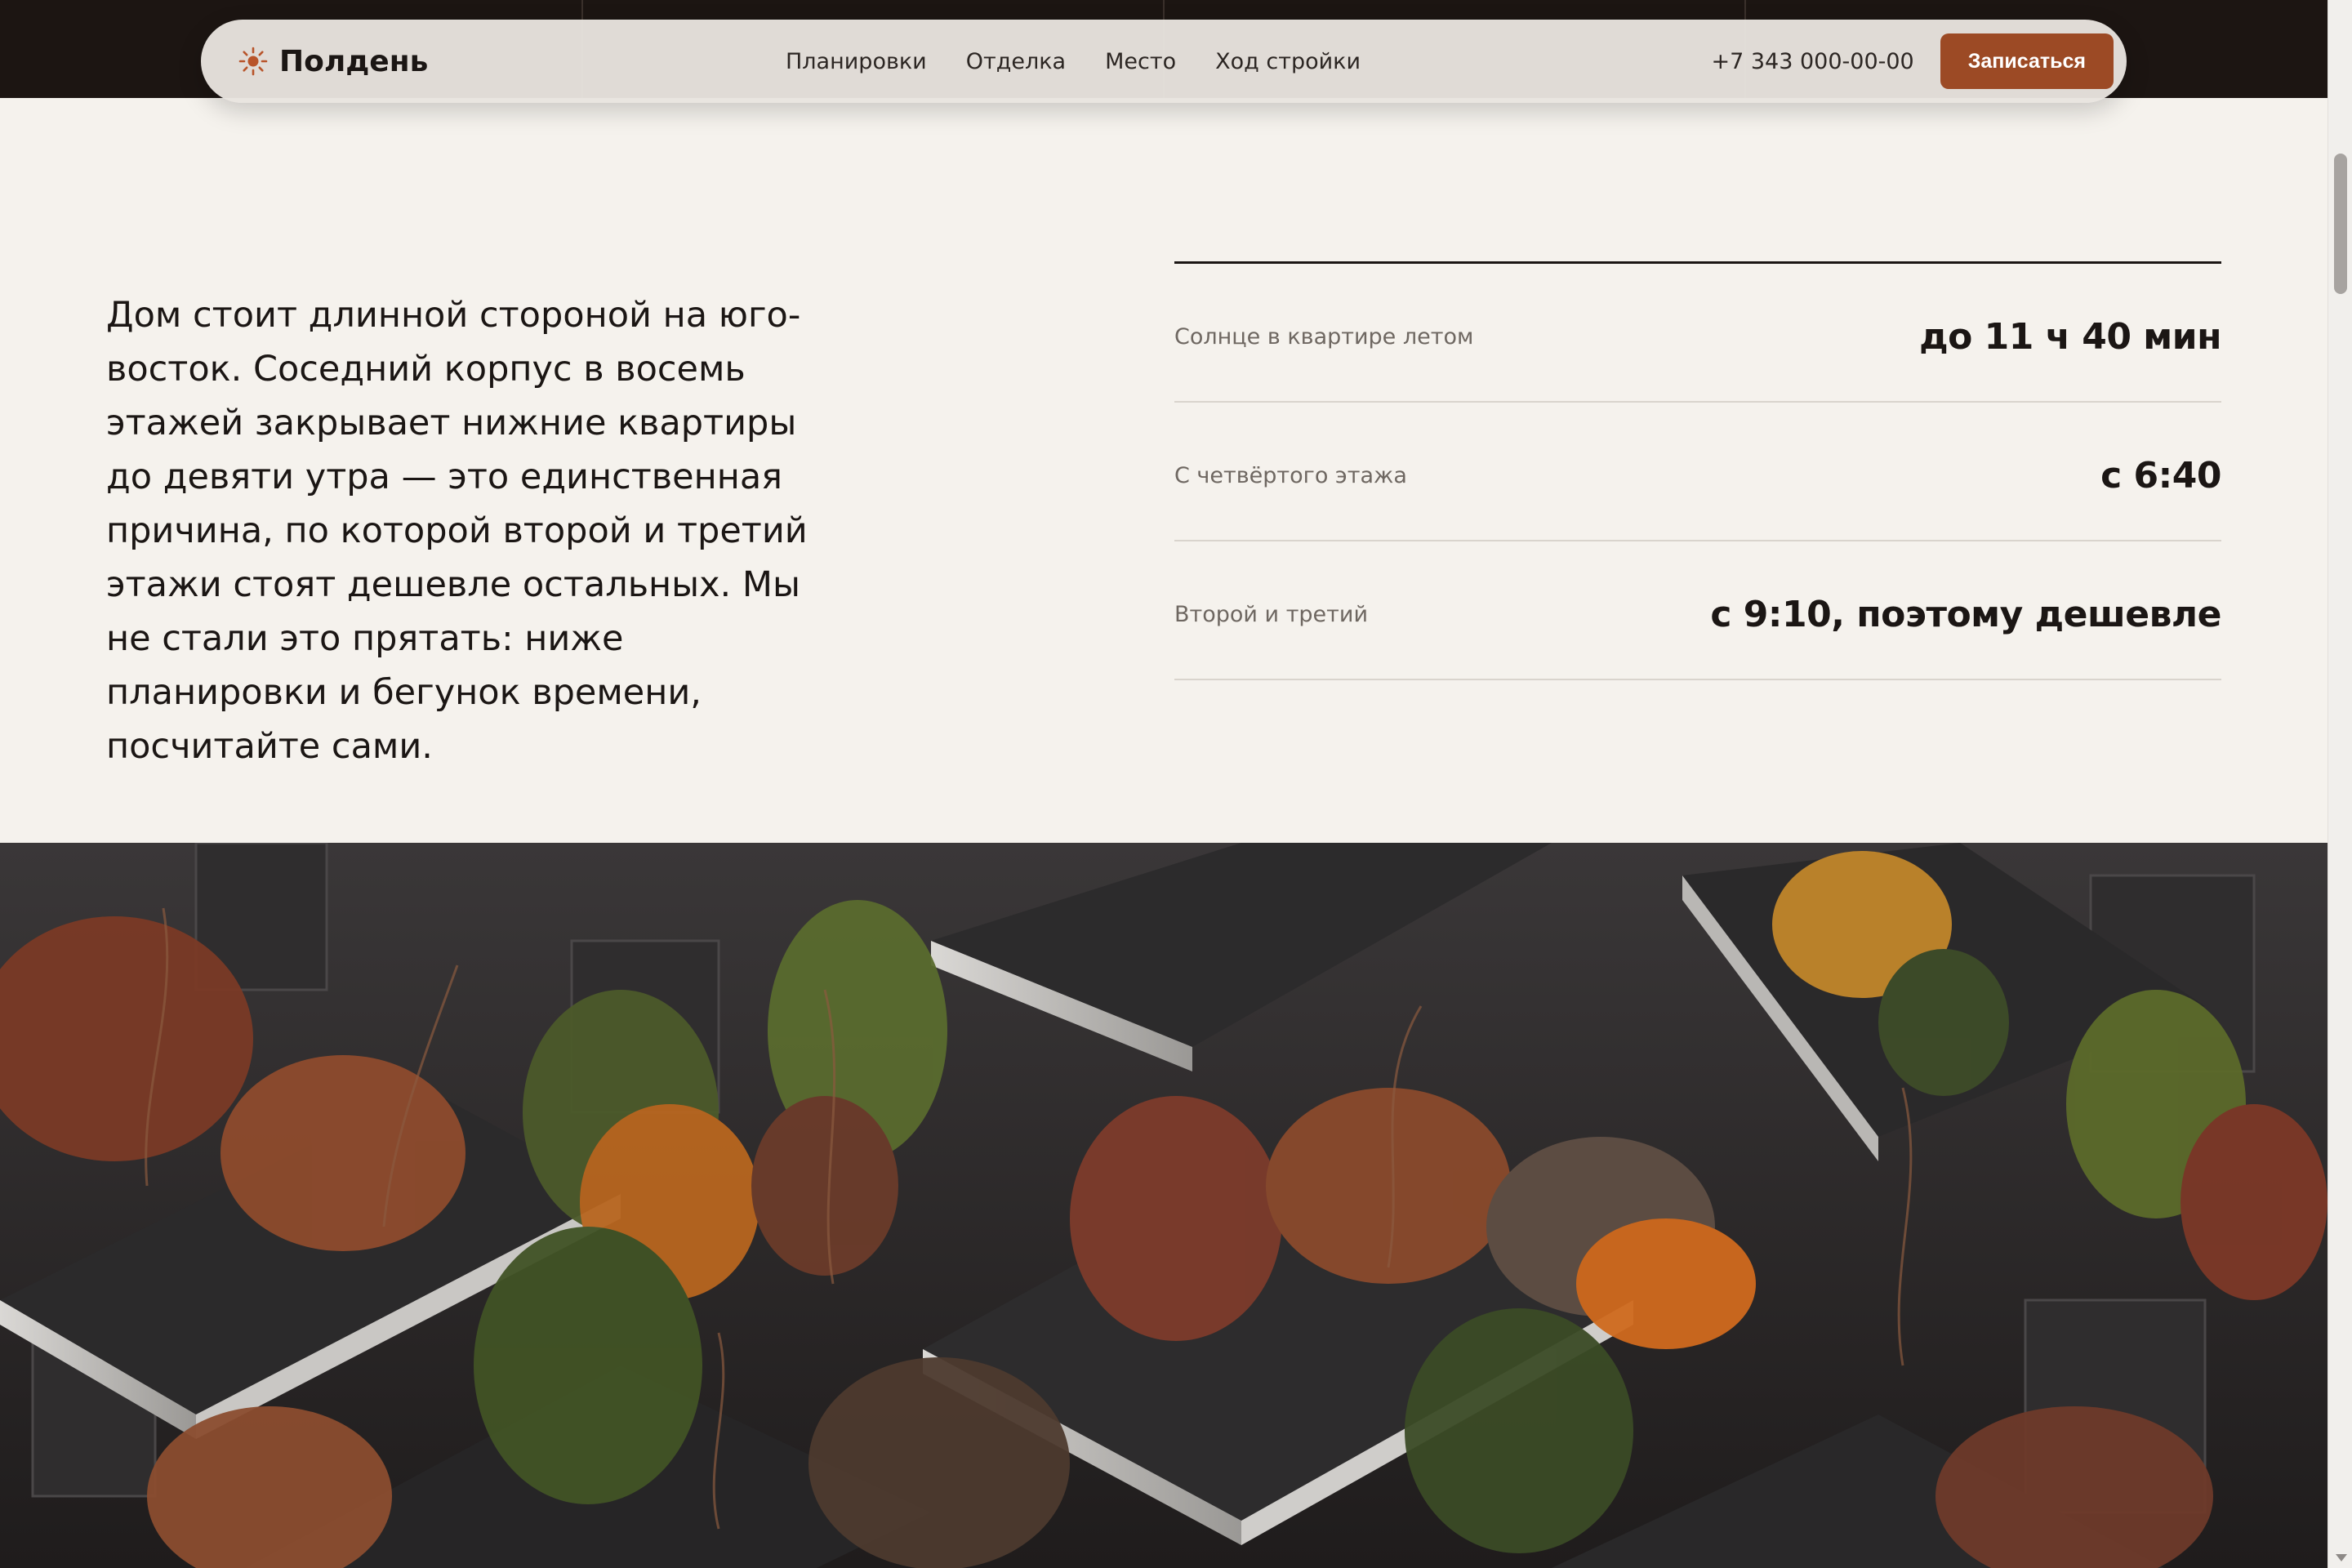 The height and width of the screenshot is (1568, 2352). Describe the element at coordinates (1697, 333) in the screenshot. I see `fact-row: Солнце в квартире летом до 11 ч 40 мин` at that location.